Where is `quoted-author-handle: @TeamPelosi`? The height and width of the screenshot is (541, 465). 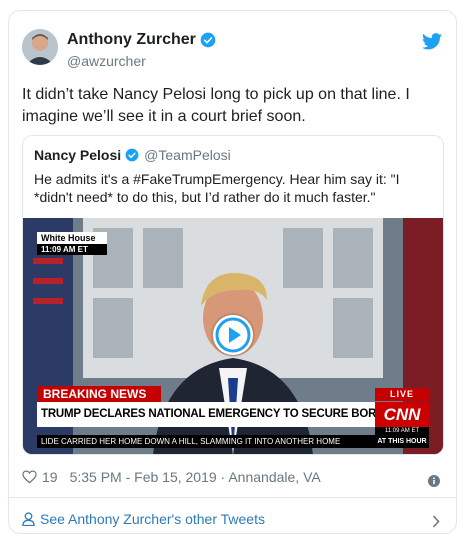
quoted-author-handle: @TeamPelosi is located at coordinates (187, 155).